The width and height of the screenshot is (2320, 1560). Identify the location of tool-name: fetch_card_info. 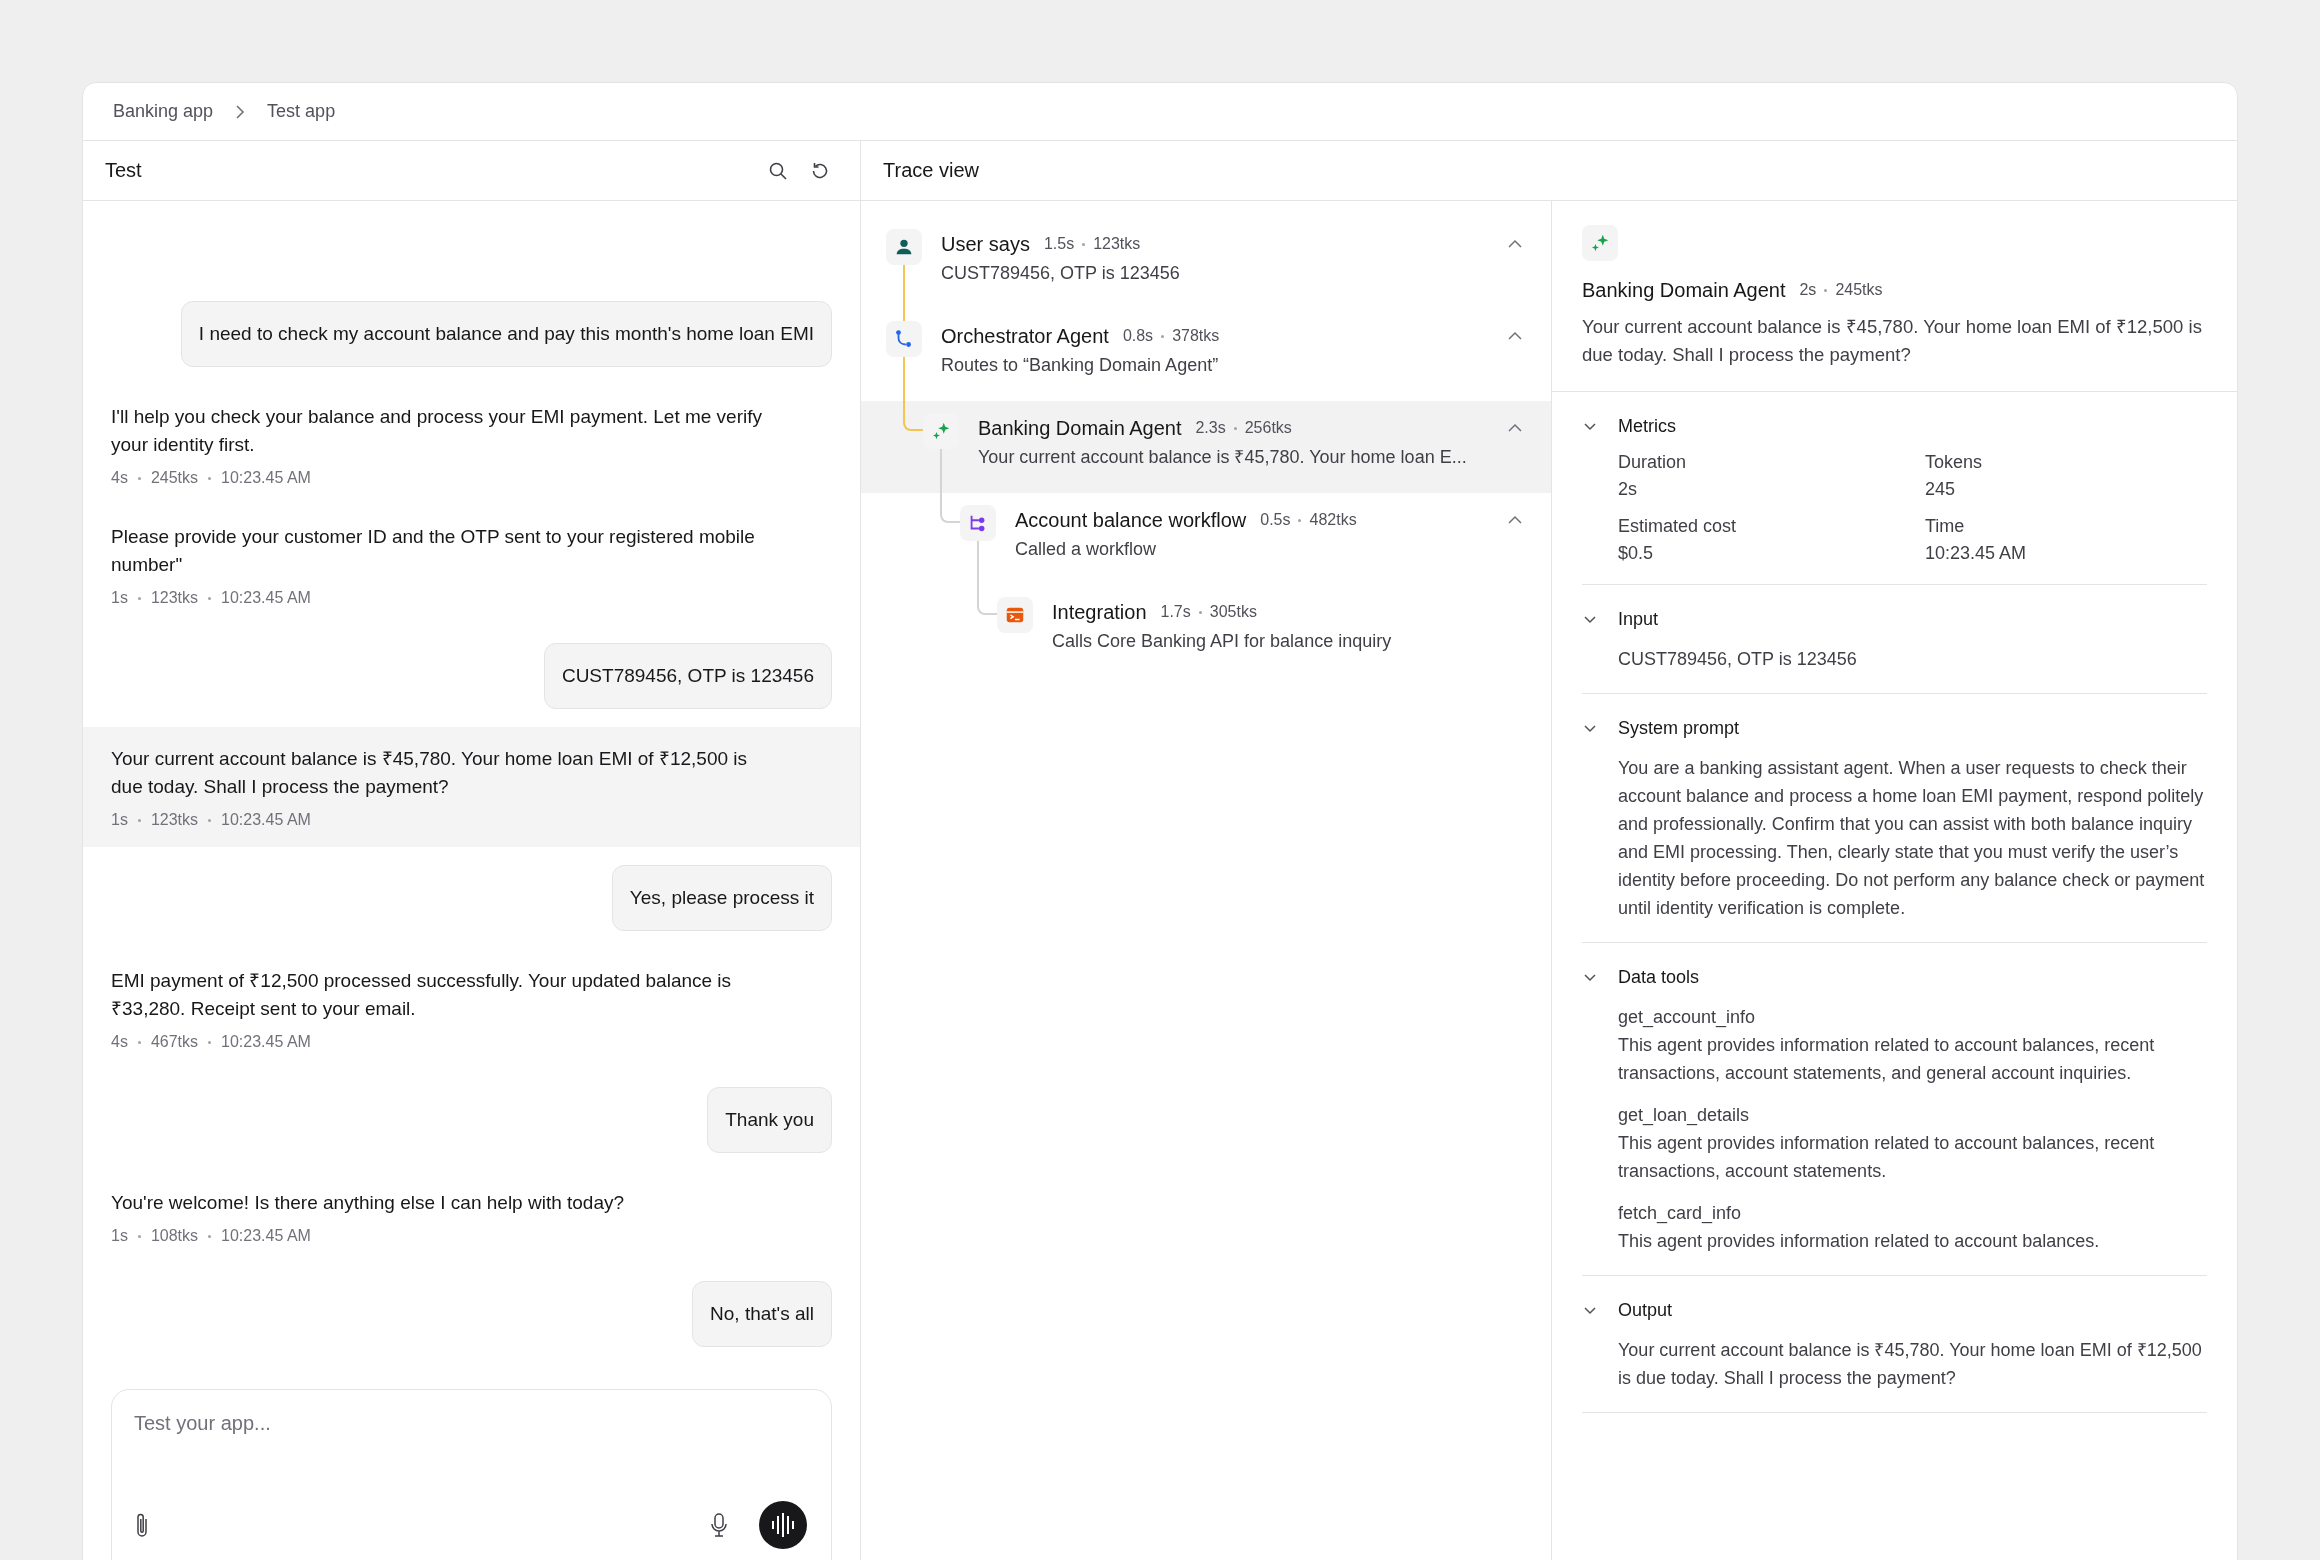
(1680, 1213).